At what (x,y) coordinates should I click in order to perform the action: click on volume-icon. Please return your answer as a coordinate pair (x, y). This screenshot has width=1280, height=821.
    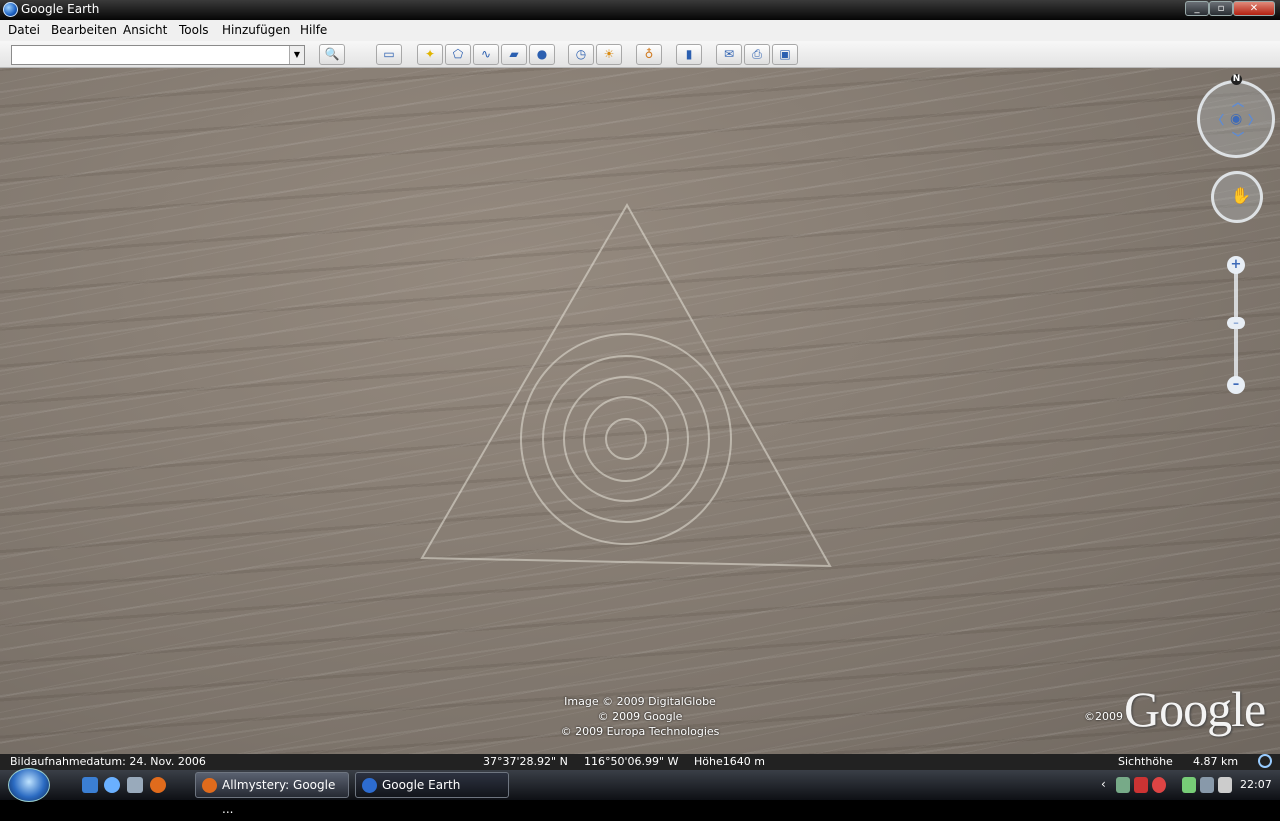
    Looking at the image, I should click on (1225, 785).